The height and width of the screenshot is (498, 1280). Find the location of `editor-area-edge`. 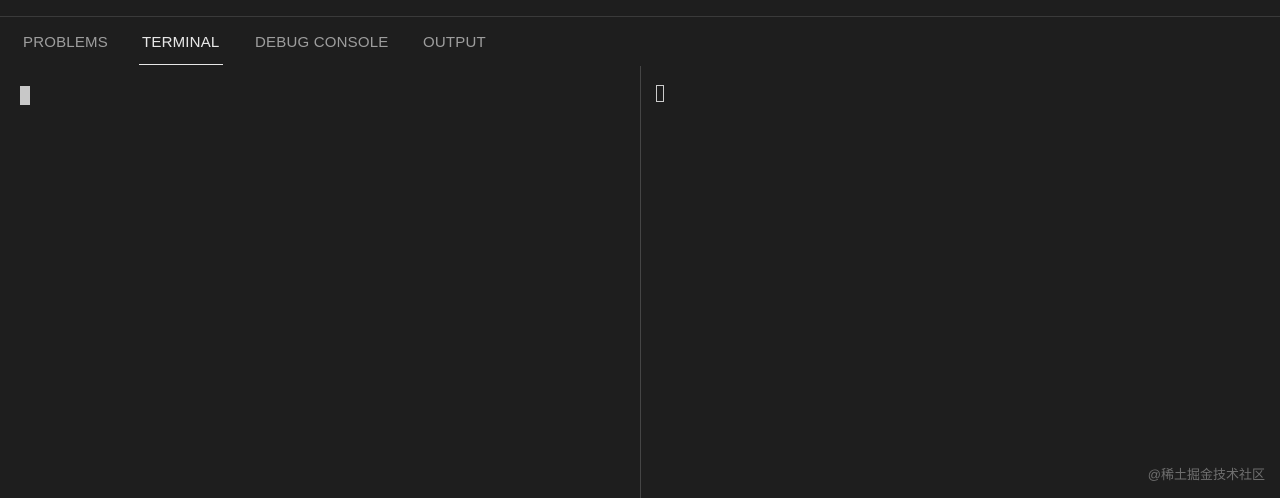

editor-area-edge is located at coordinates (640, 8).